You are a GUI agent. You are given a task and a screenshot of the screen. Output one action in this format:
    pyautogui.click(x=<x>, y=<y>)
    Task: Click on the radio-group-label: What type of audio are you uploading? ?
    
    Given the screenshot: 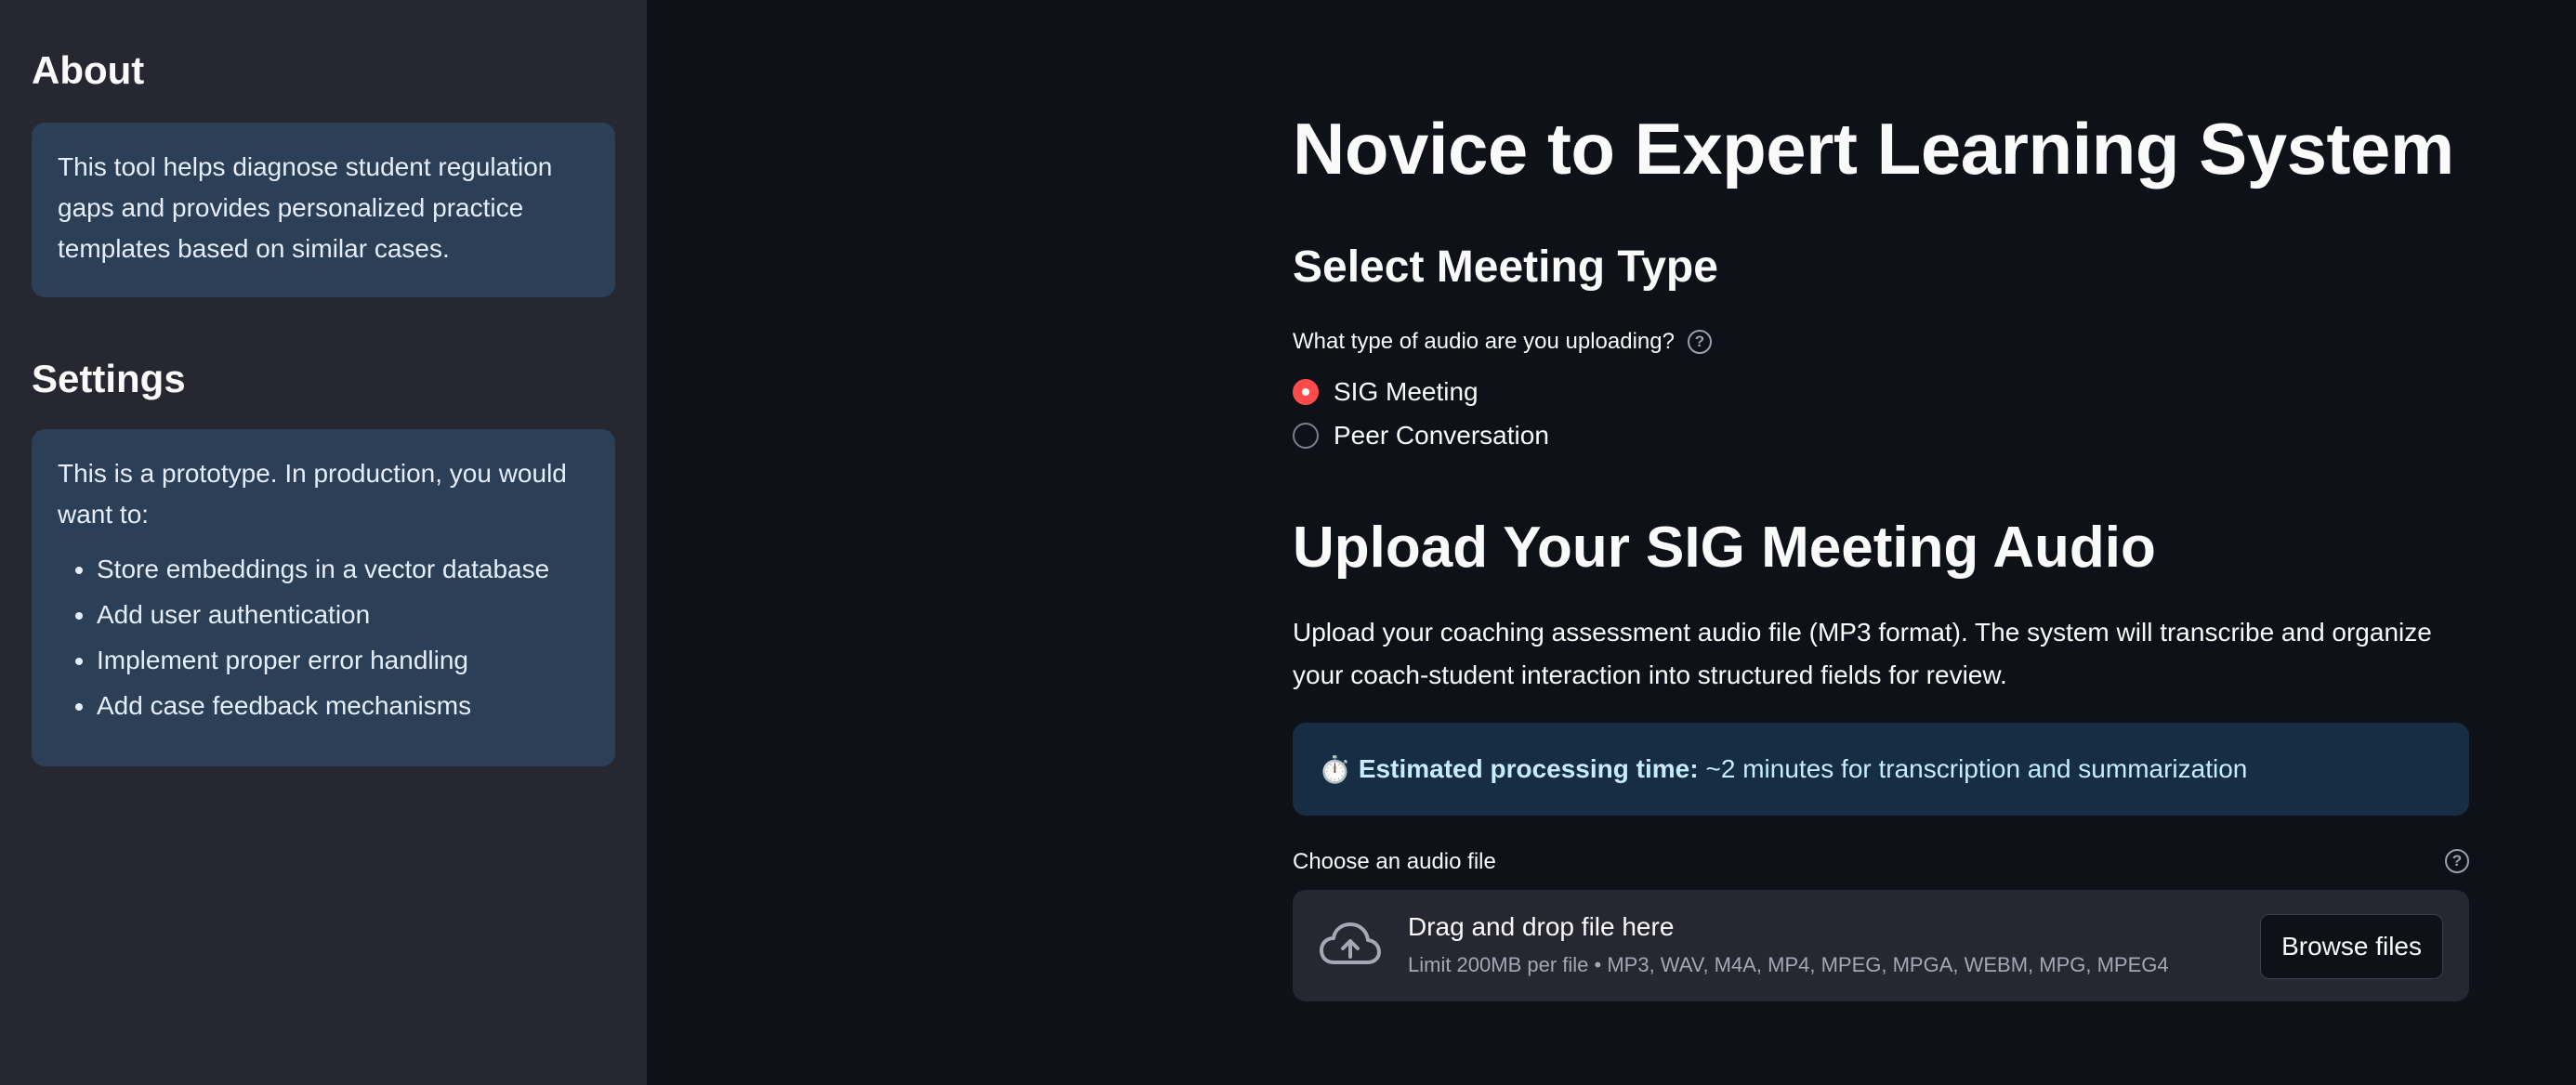 What is the action you would take?
    pyautogui.click(x=1502, y=342)
    